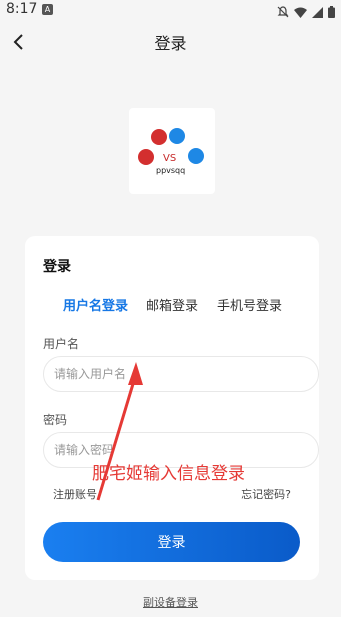 The width and height of the screenshot is (341, 617). Describe the element at coordinates (170, 170) in the screenshot. I see `logo-name-text: ppvsqq` at that location.